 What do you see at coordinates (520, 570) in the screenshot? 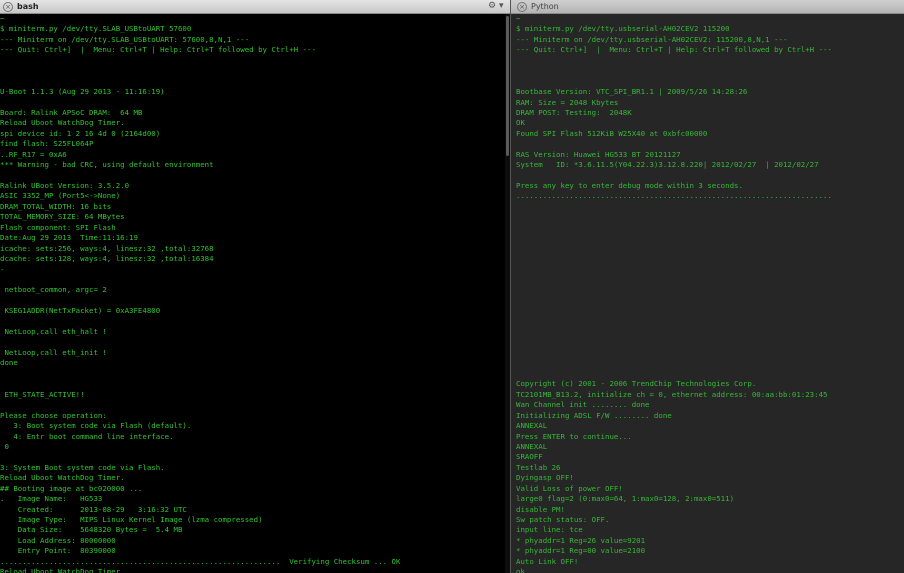
I see `terminal-line: ok` at bounding box center [520, 570].